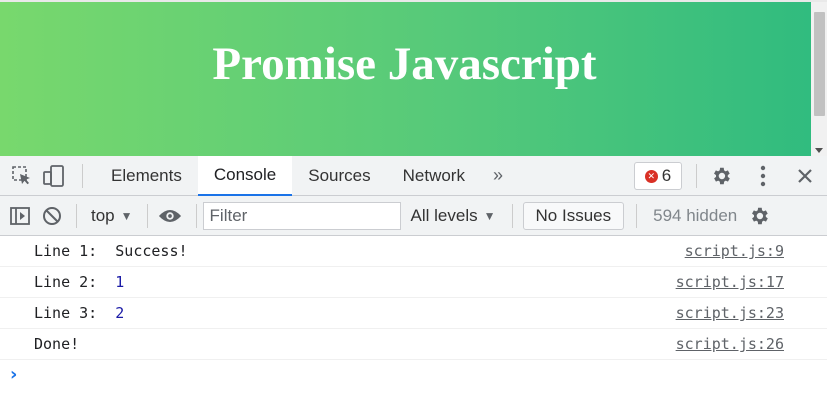 The width and height of the screenshot is (827, 419). I want to click on device-toolbar-icon, so click(54, 176).